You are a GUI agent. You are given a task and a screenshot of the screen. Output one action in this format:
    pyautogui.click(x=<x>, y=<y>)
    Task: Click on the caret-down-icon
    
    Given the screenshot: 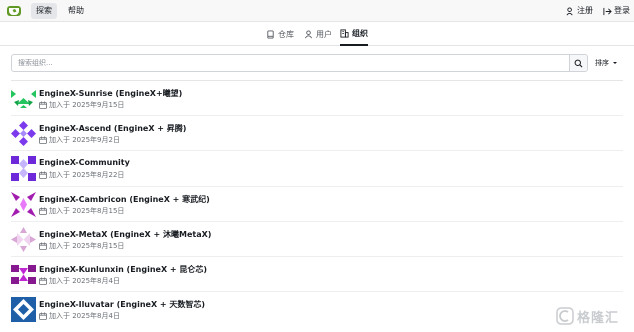 What is the action you would take?
    pyautogui.click(x=615, y=63)
    